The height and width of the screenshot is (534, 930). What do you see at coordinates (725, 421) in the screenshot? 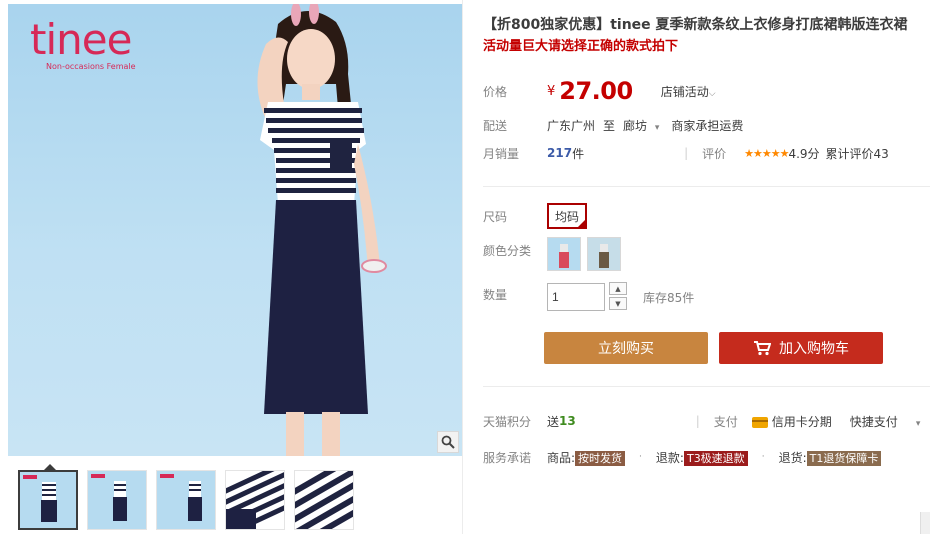
I see `payment-label: 支付` at bounding box center [725, 421].